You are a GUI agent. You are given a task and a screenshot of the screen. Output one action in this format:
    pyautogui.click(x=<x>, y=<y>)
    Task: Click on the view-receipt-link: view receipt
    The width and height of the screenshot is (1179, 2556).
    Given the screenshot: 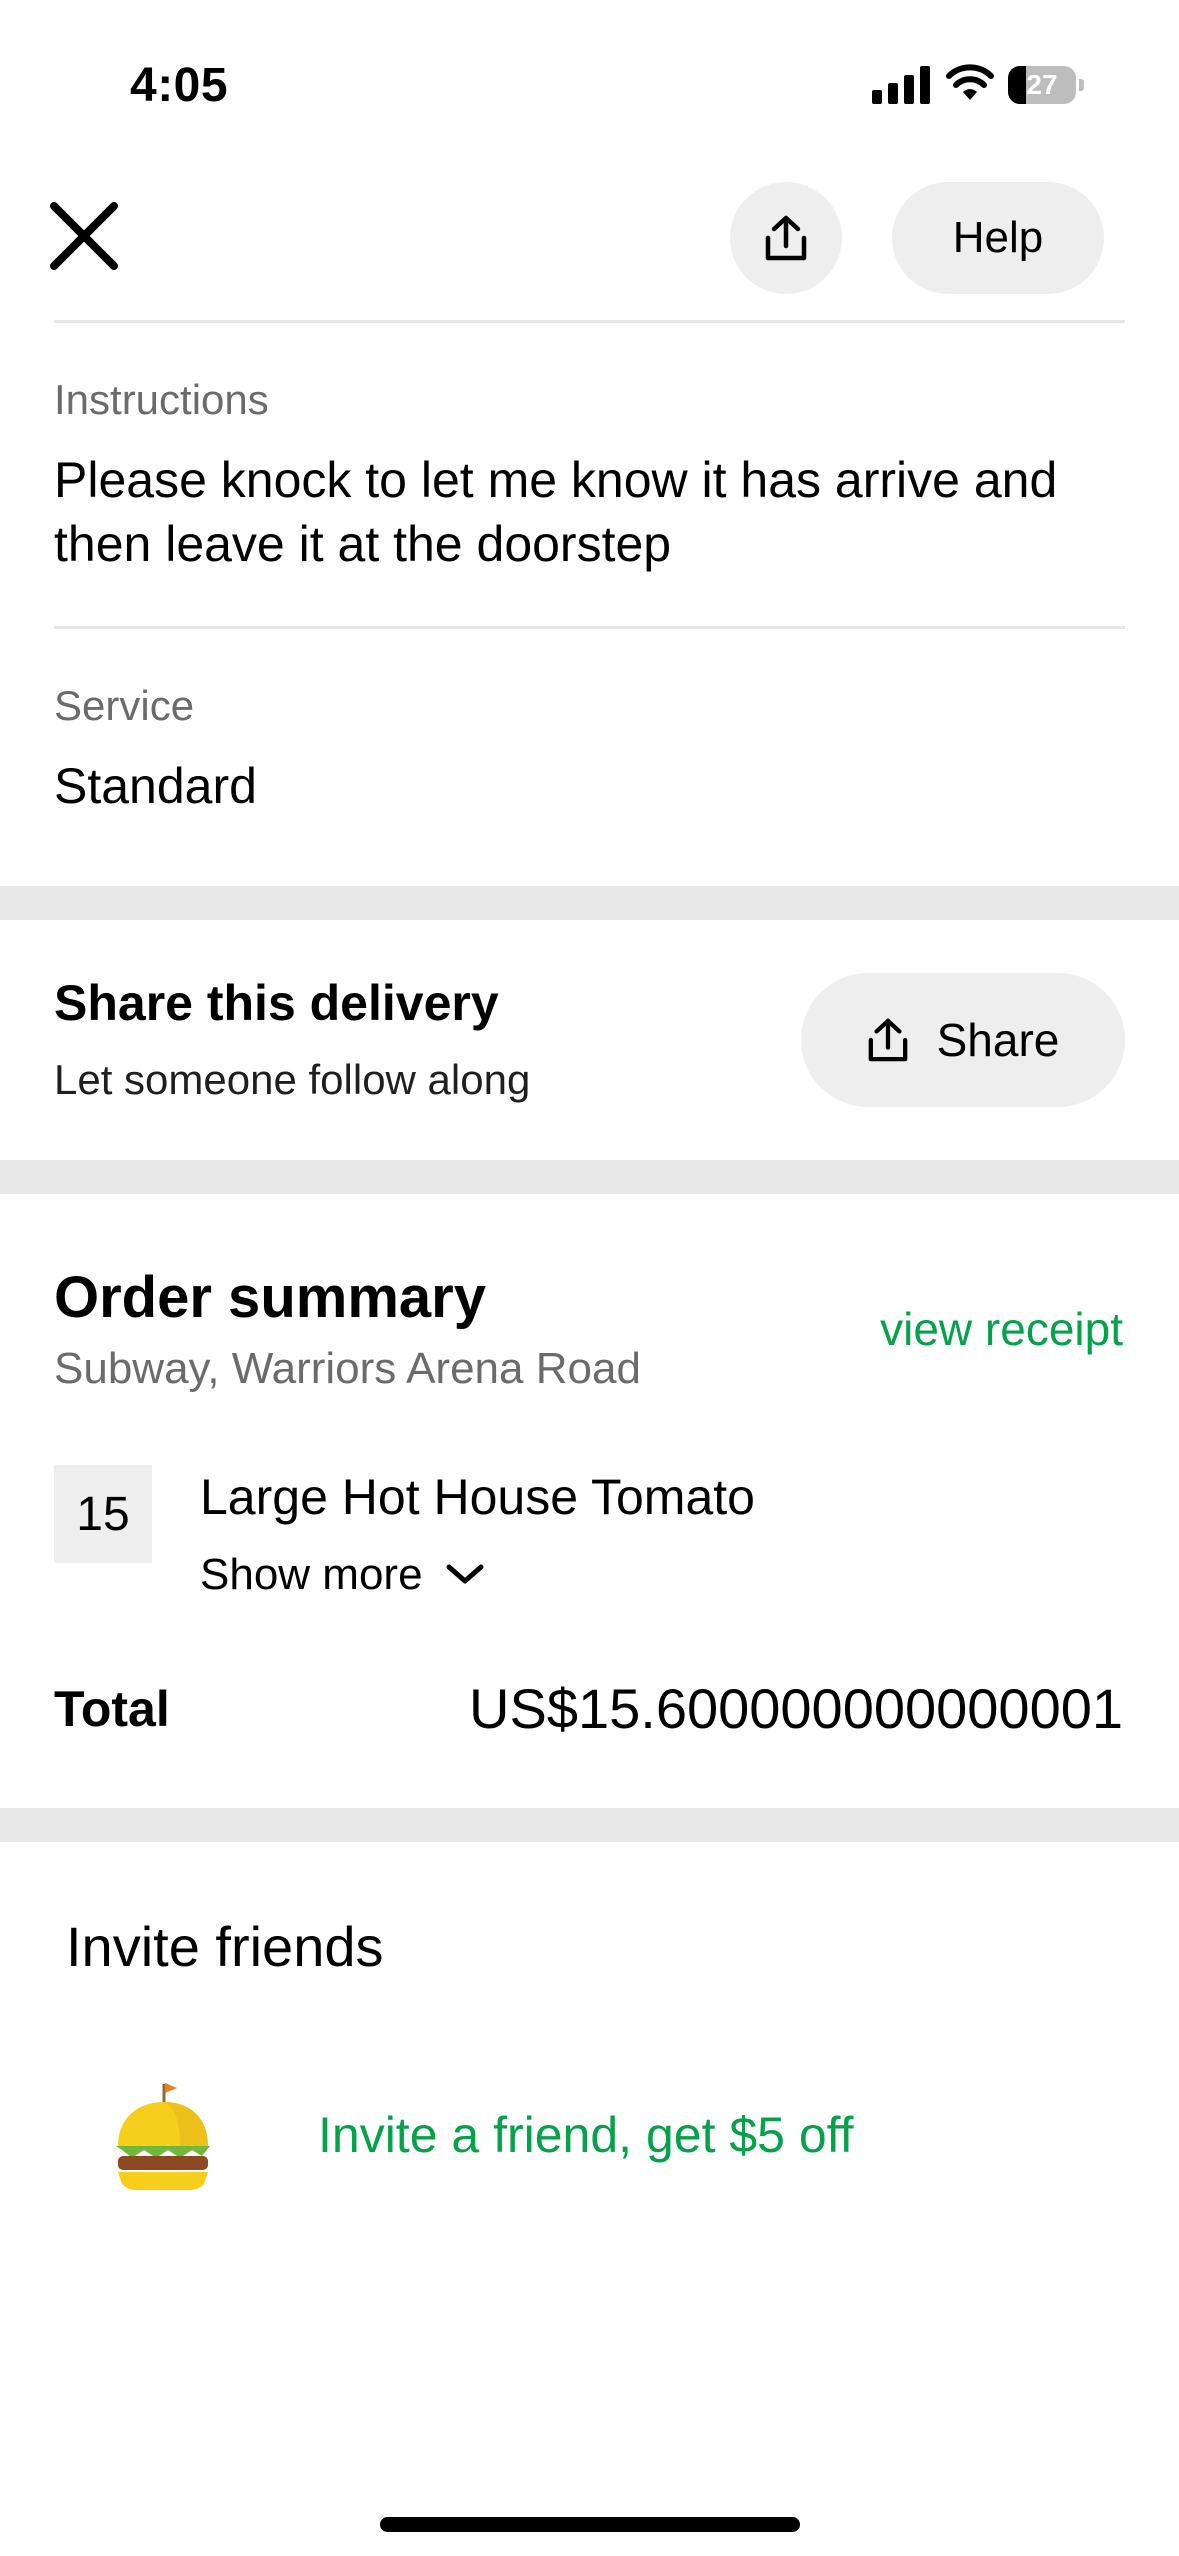 What is the action you would take?
    pyautogui.click(x=1001, y=1329)
    